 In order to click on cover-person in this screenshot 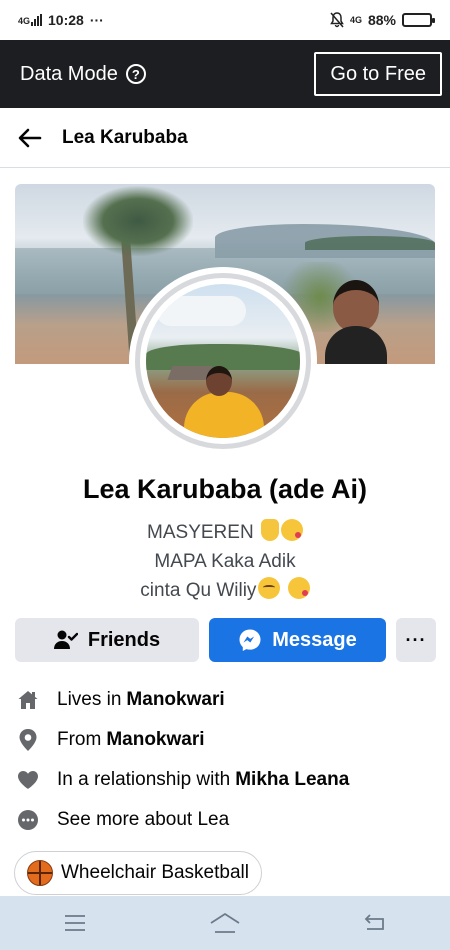, I will do `click(356, 322)`.